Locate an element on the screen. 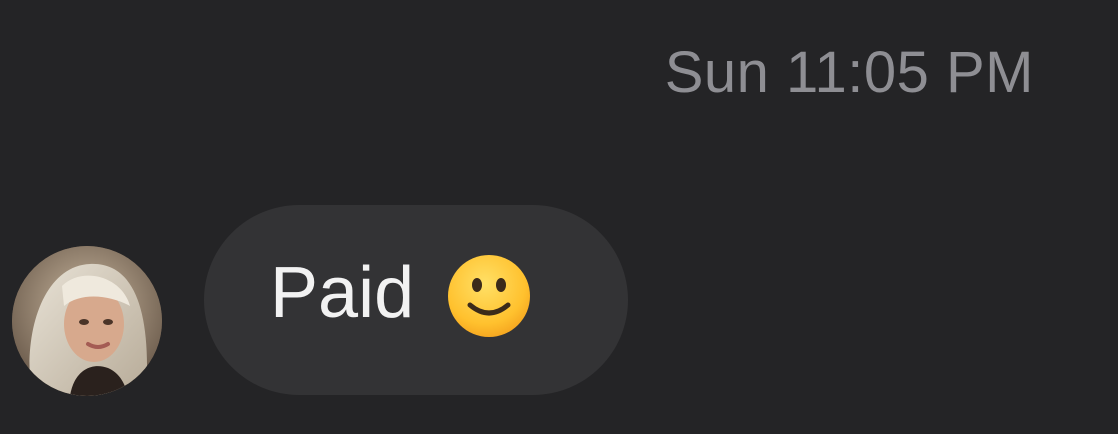 The width and height of the screenshot is (1118, 434). avatar-photo is located at coordinates (87, 321).